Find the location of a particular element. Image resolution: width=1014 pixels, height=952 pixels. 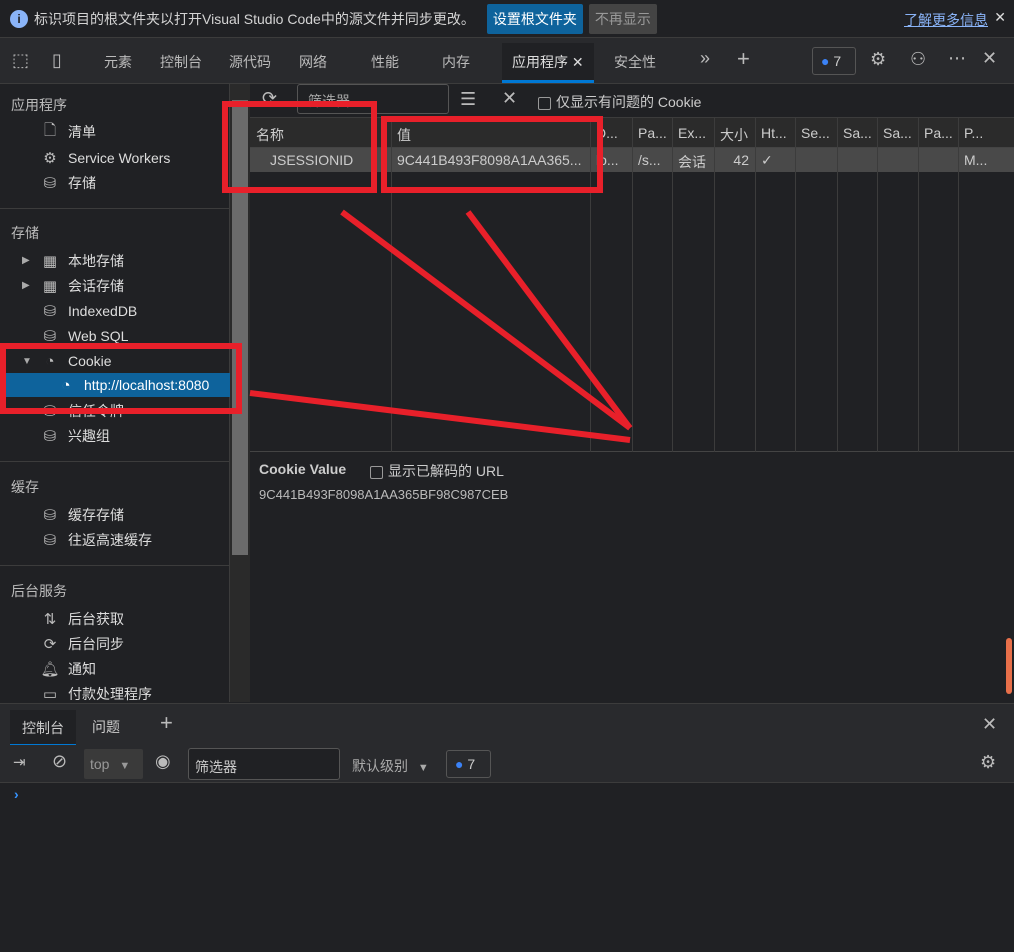

cookie-filter-input: 筛选器 is located at coordinates (373, 99).